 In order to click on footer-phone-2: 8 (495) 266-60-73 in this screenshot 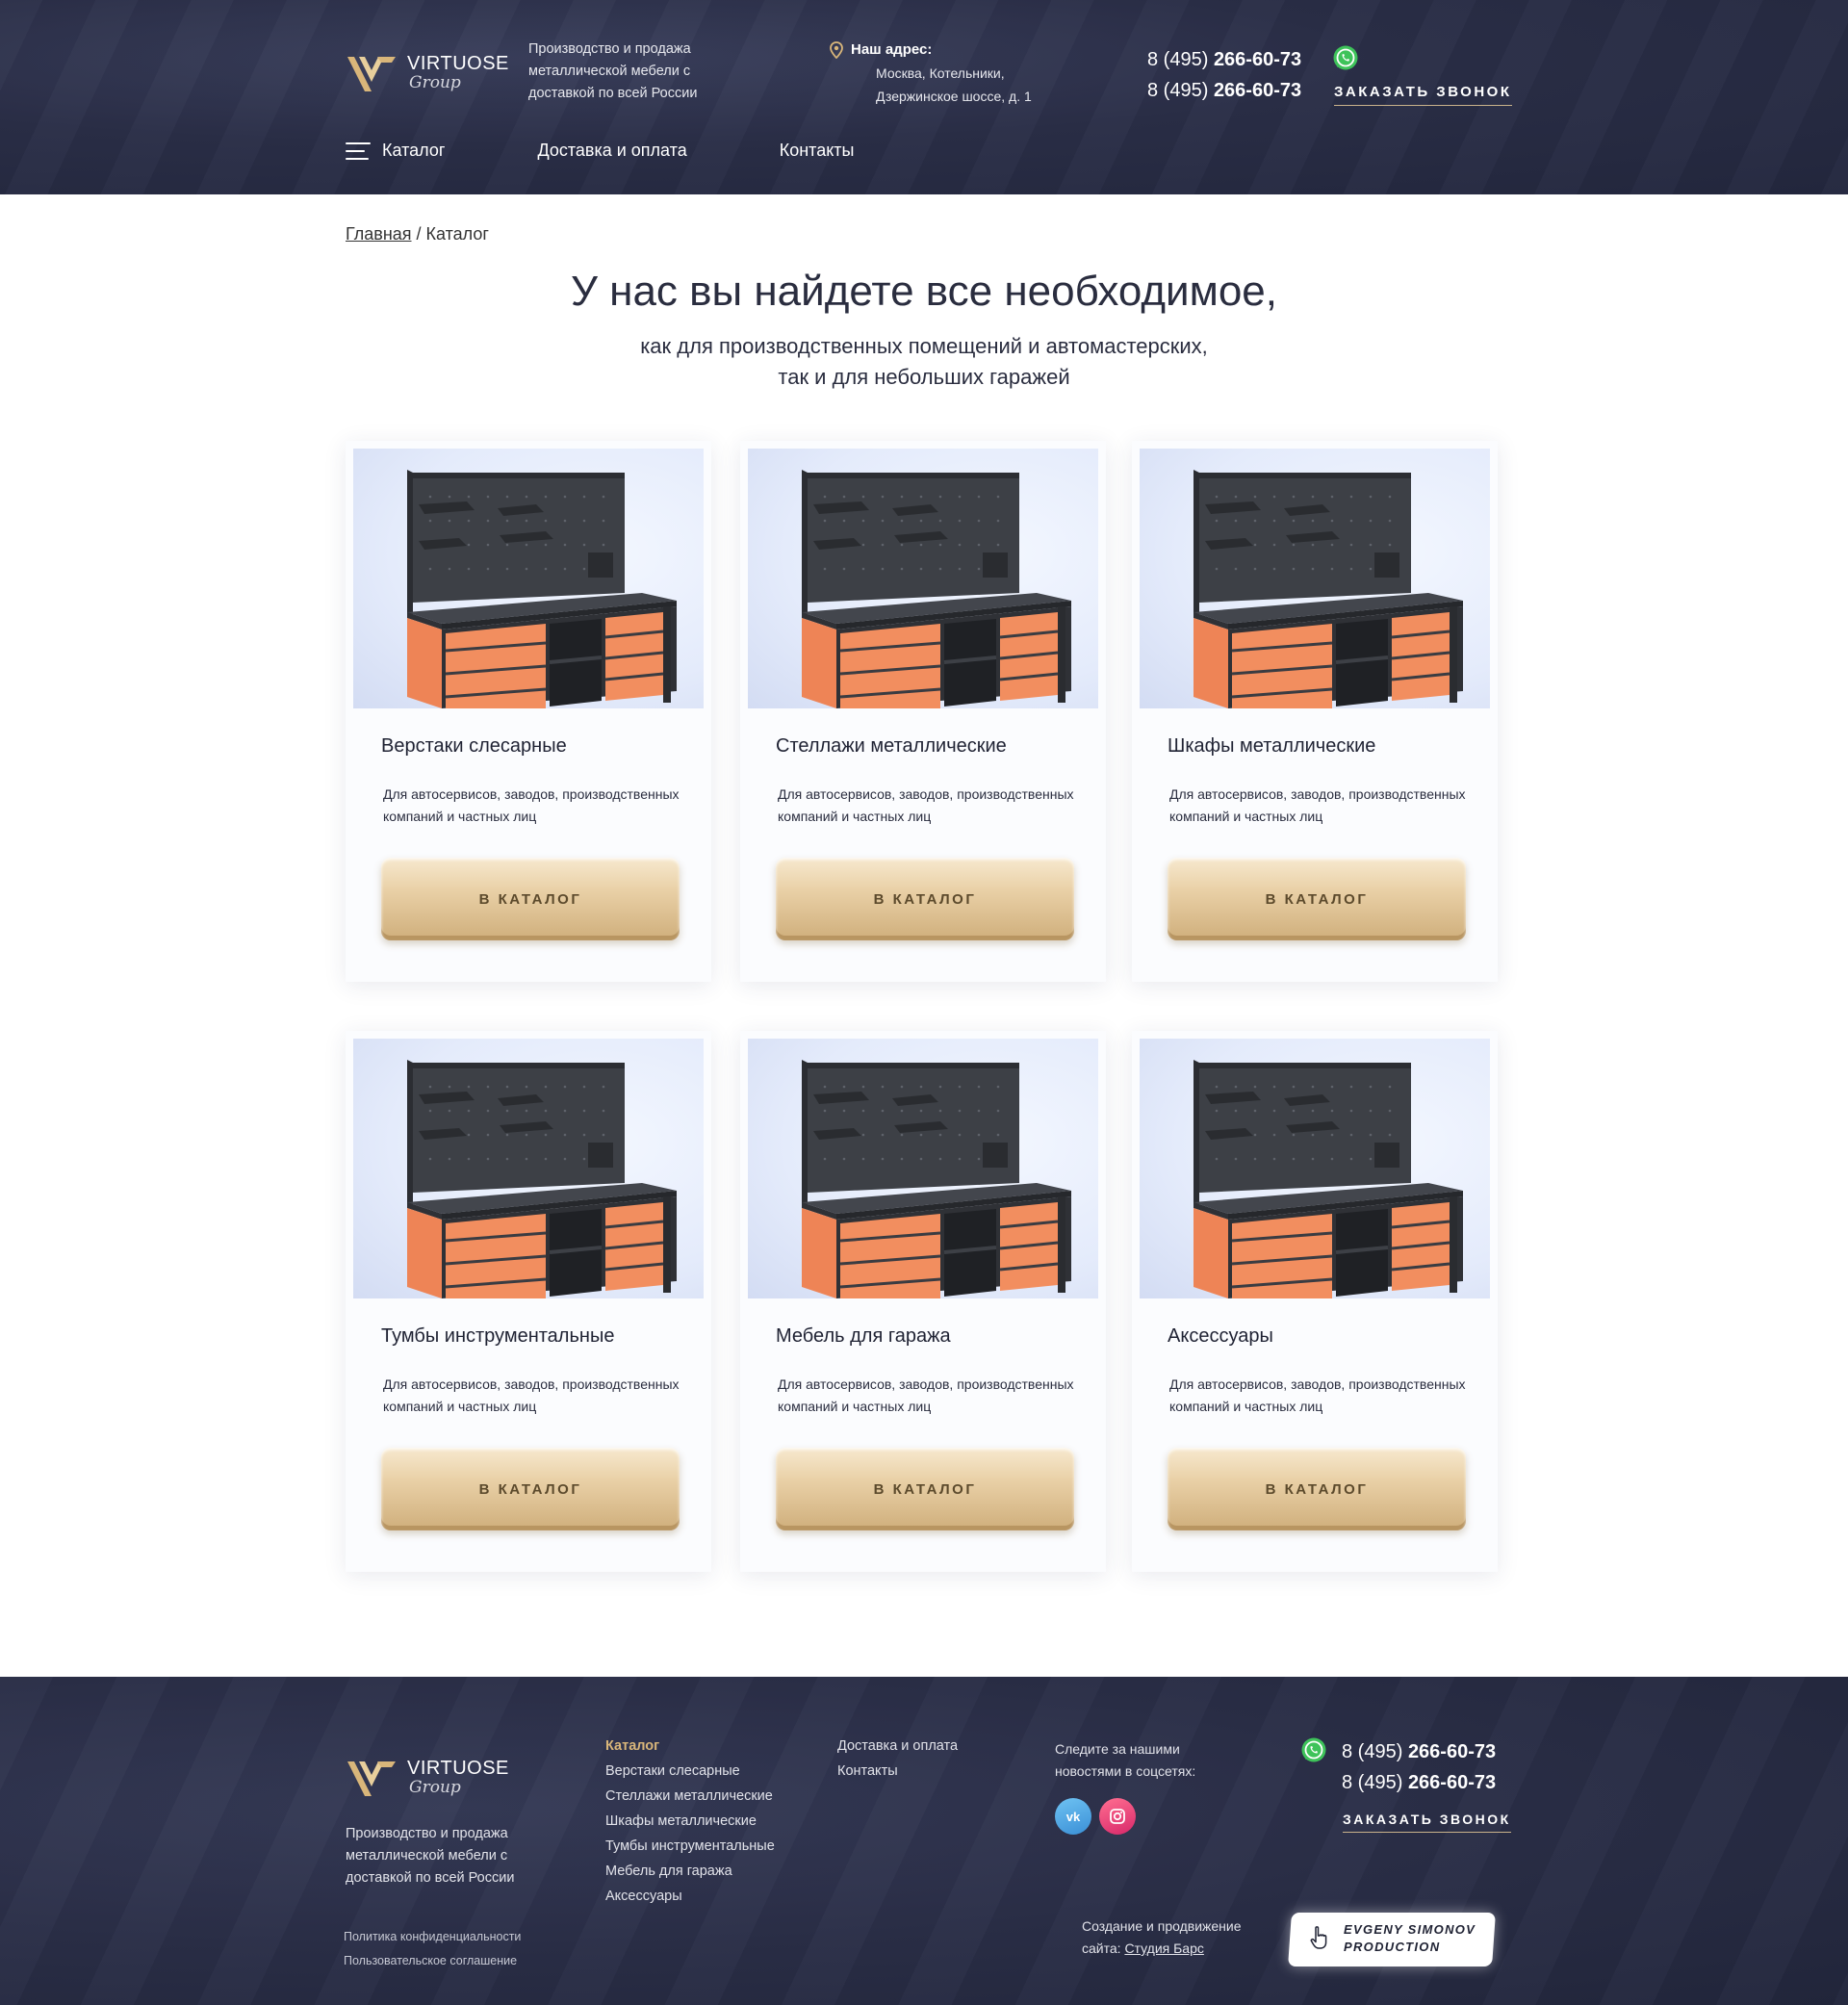, I will do `click(1419, 1782)`.